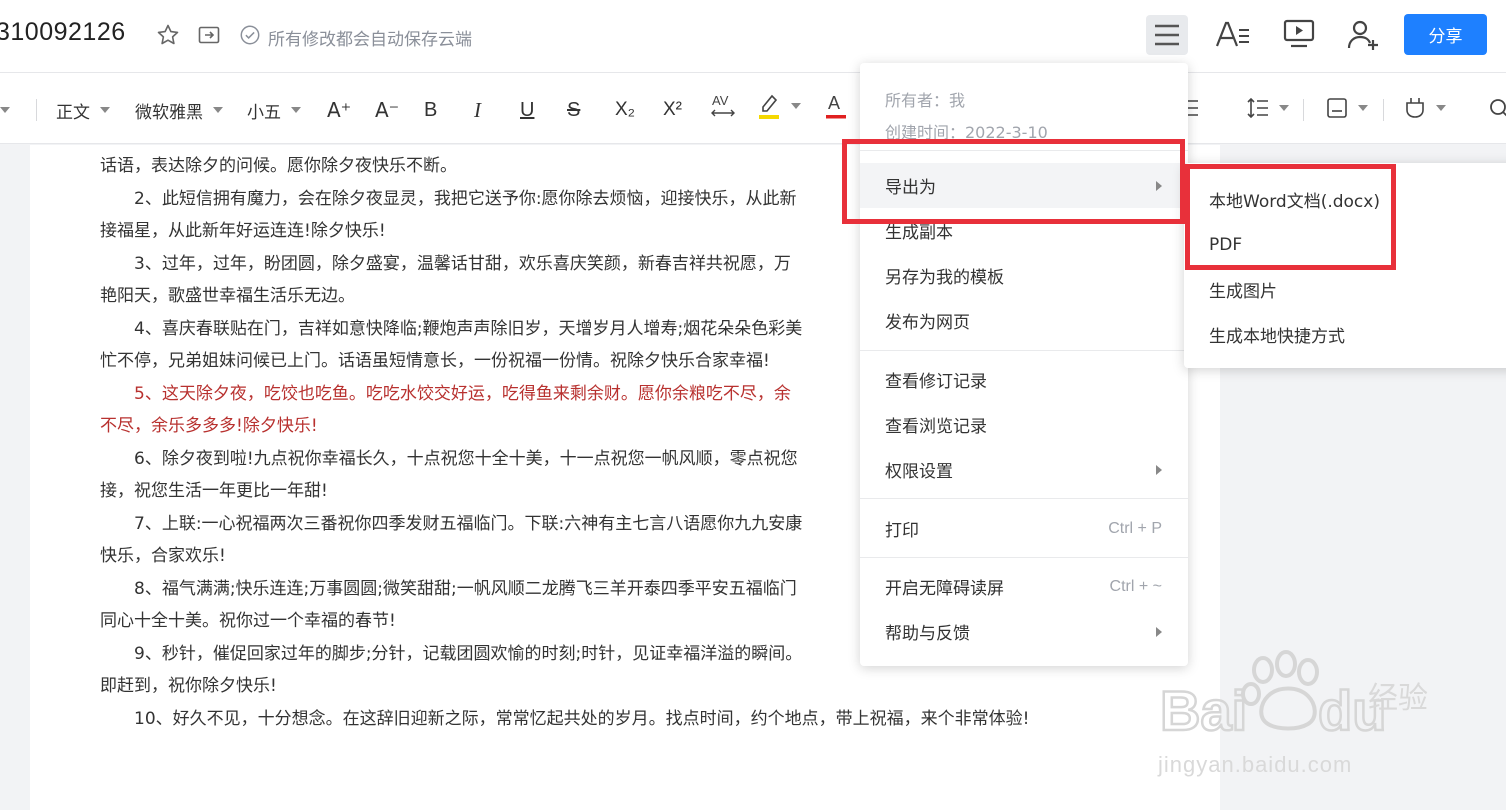 This screenshot has width=1506, height=810. What do you see at coordinates (1425, 108) in the screenshot?
I see `plugin-icon` at bounding box center [1425, 108].